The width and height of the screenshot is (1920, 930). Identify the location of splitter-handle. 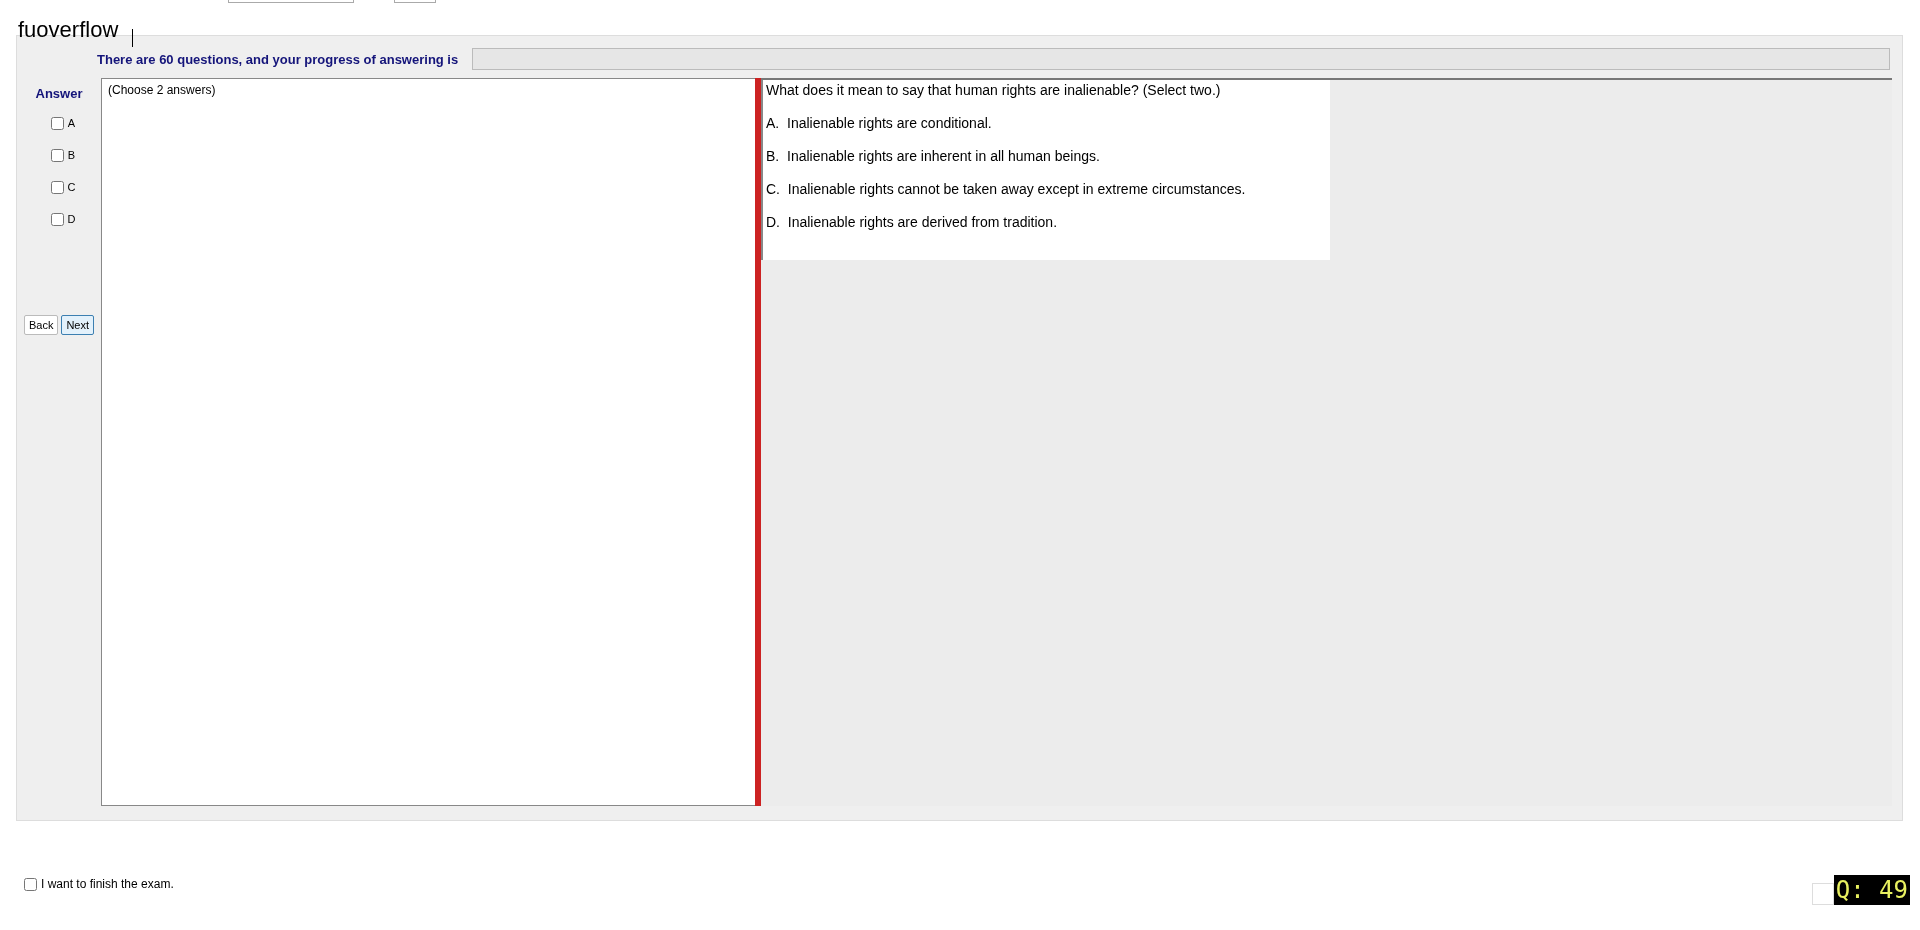
(758, 442).